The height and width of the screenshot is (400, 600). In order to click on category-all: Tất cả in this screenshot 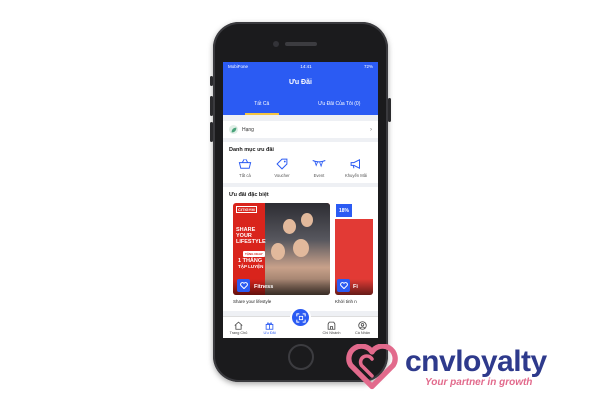, I will do `click(245, 168)`.